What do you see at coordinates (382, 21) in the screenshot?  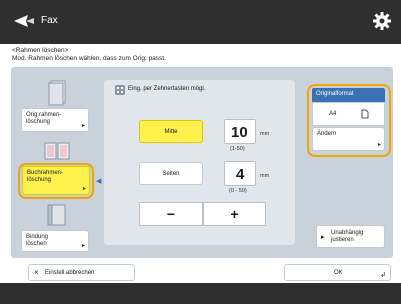 I see `gear-icon` at bounding box center [382, 21].